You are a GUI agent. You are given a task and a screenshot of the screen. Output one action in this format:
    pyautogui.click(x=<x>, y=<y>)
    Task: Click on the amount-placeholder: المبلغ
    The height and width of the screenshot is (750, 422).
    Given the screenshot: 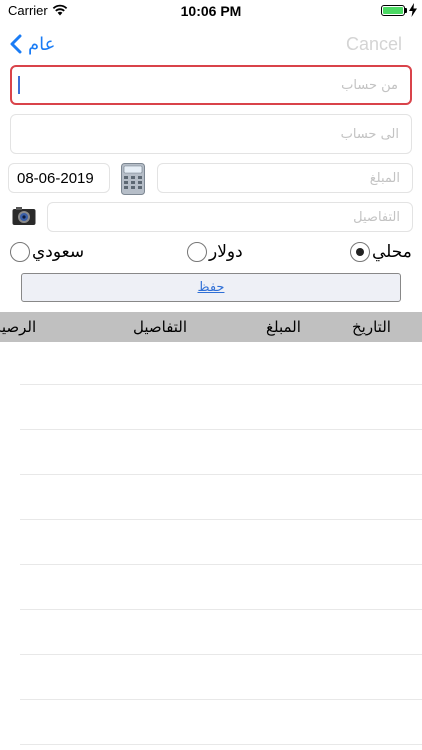 What is the action you would take?
    pyautogui.click(x=384, y=178)
    